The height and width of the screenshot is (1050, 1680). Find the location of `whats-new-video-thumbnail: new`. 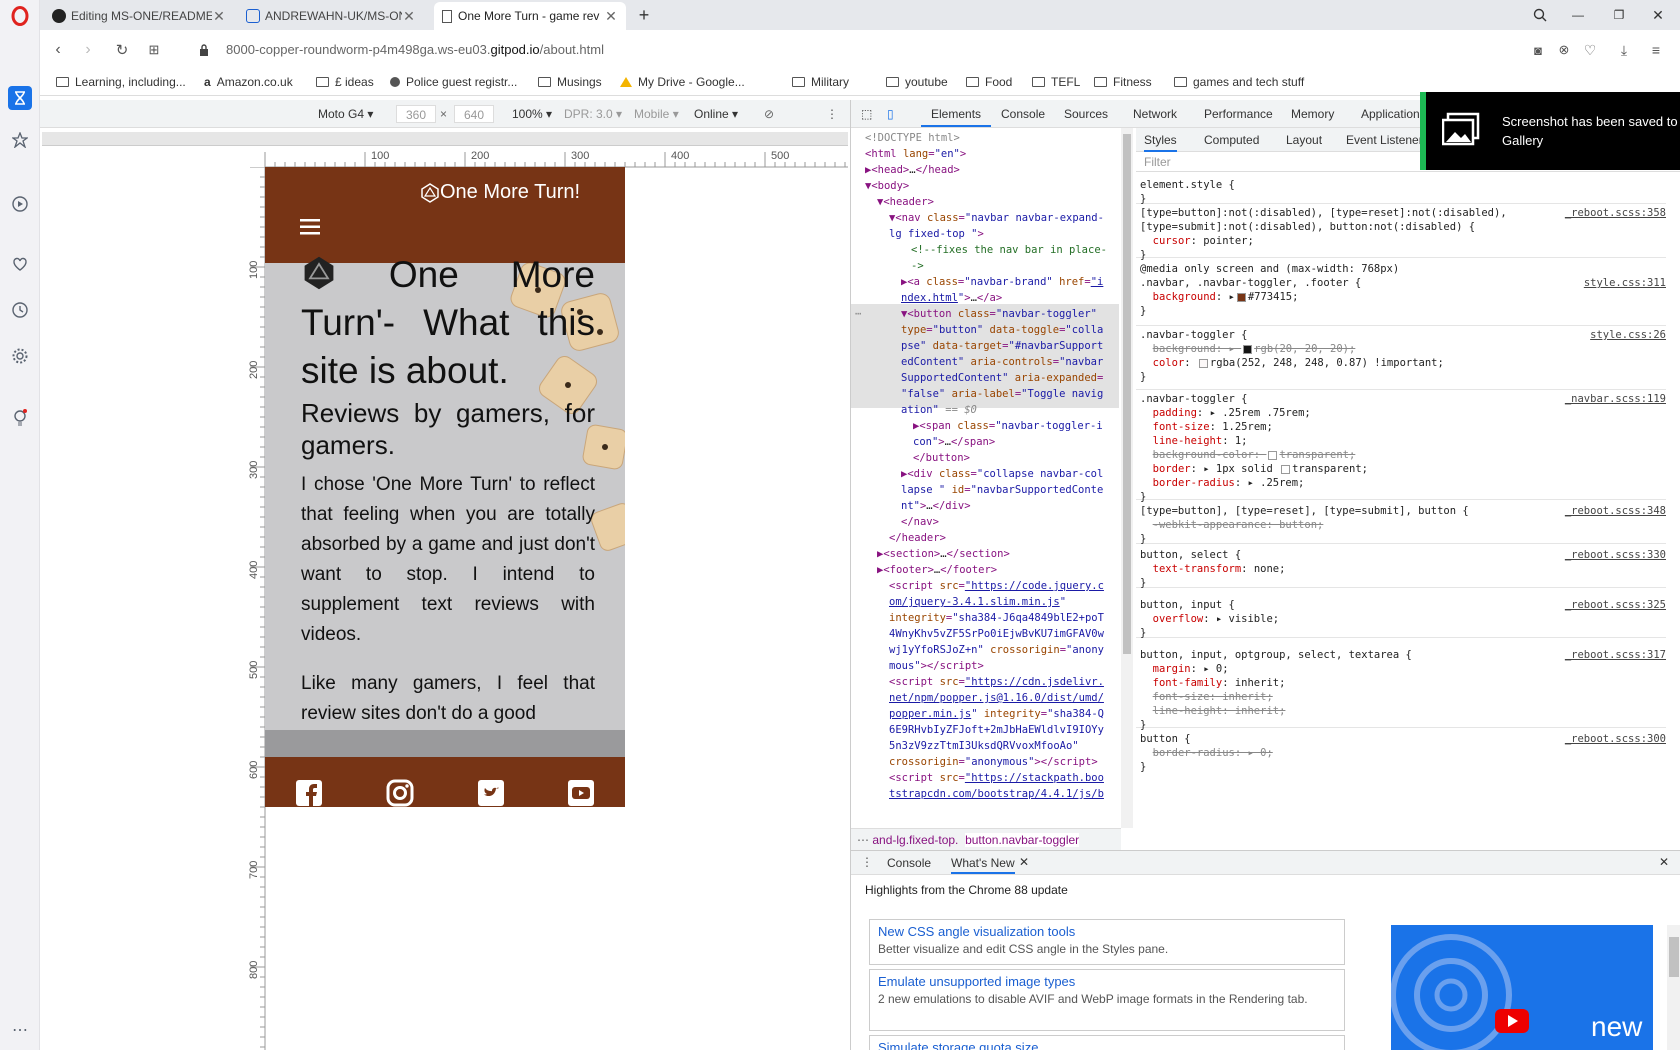

whats-new-video-thumbnail: new is located at coordinates (1522, 987).